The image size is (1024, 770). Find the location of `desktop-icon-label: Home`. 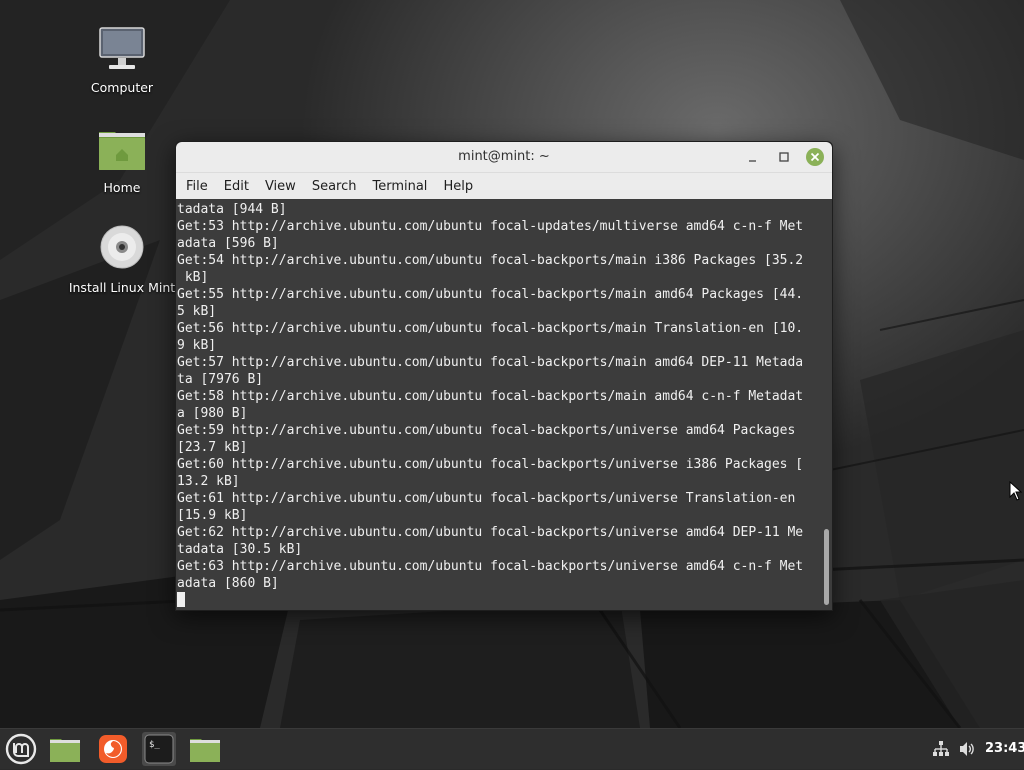

desktop-icon-label: Home is located at coordinates (122, 187).